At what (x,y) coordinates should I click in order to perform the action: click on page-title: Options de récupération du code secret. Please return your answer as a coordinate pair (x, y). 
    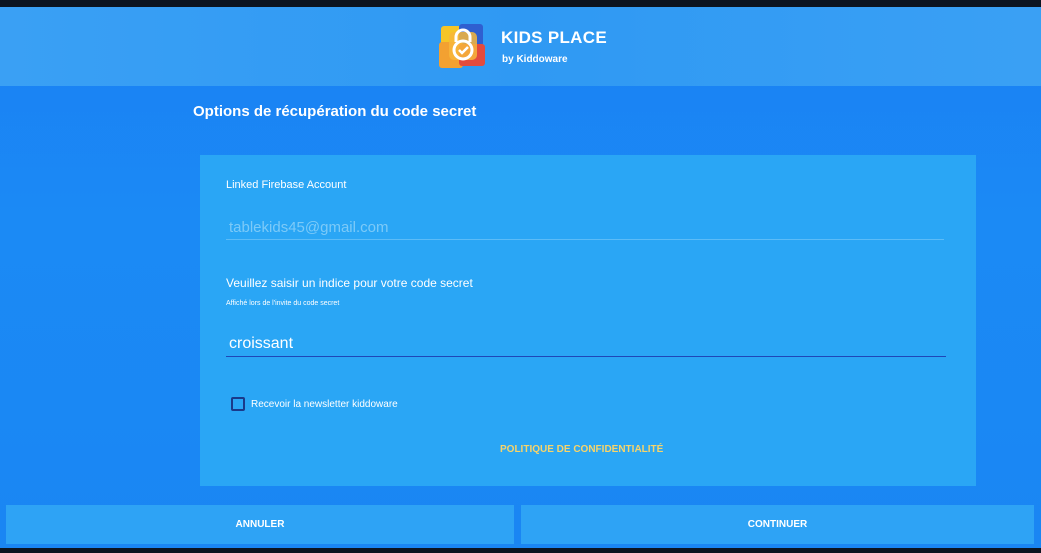
    Looking at the image, I should click on (335, 111).